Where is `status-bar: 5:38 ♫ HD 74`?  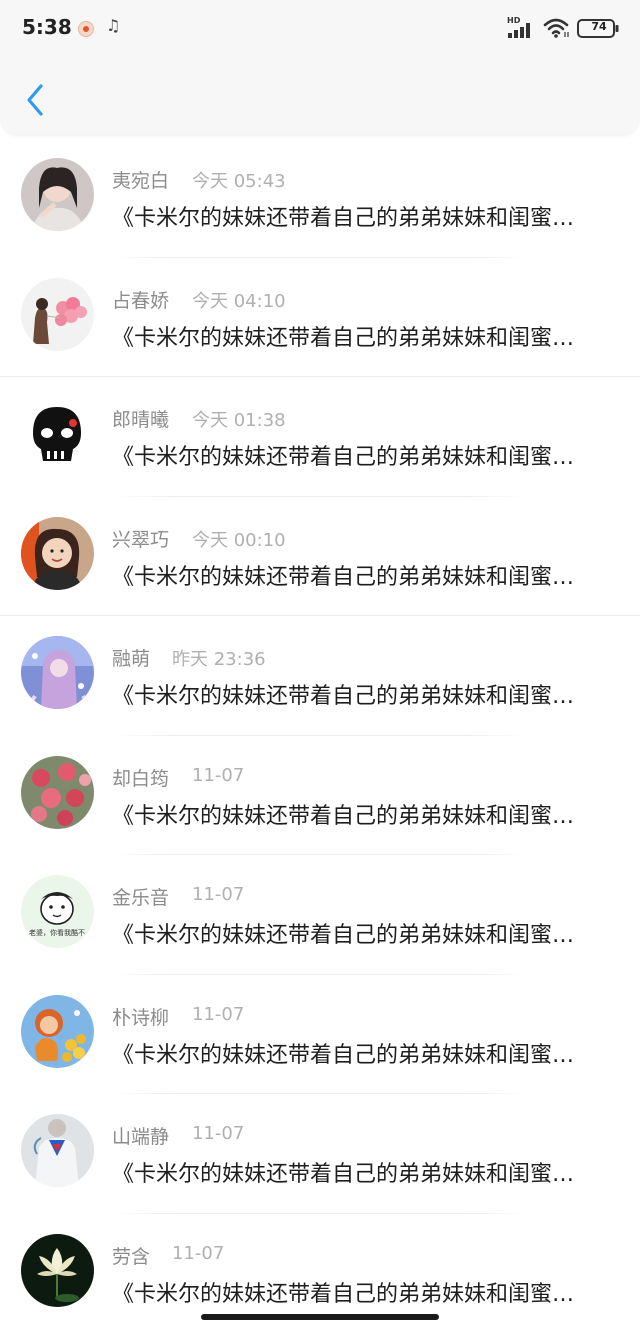 status-bar: 5:38 ♫ HD 74 is located at coordinates (320, 28).